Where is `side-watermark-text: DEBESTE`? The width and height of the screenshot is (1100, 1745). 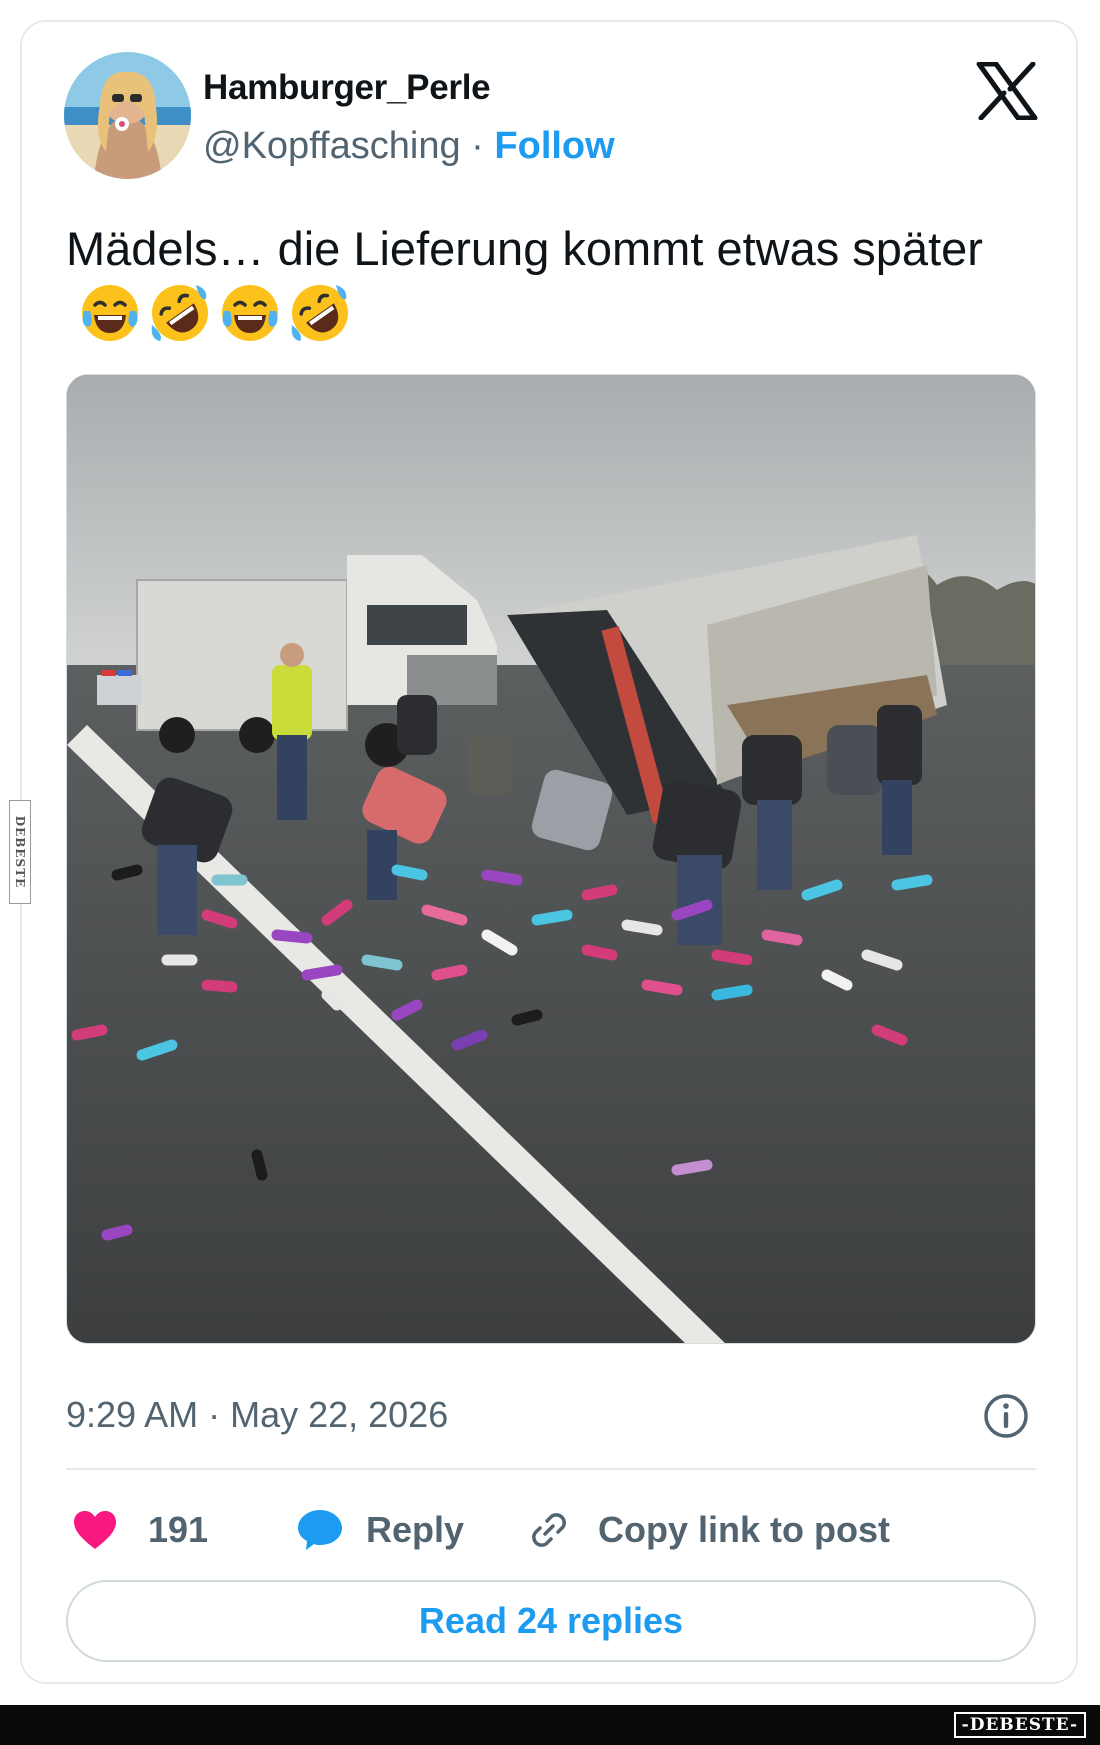
side-watermark-text: DEBESTE is located at coordinates (20, 852).